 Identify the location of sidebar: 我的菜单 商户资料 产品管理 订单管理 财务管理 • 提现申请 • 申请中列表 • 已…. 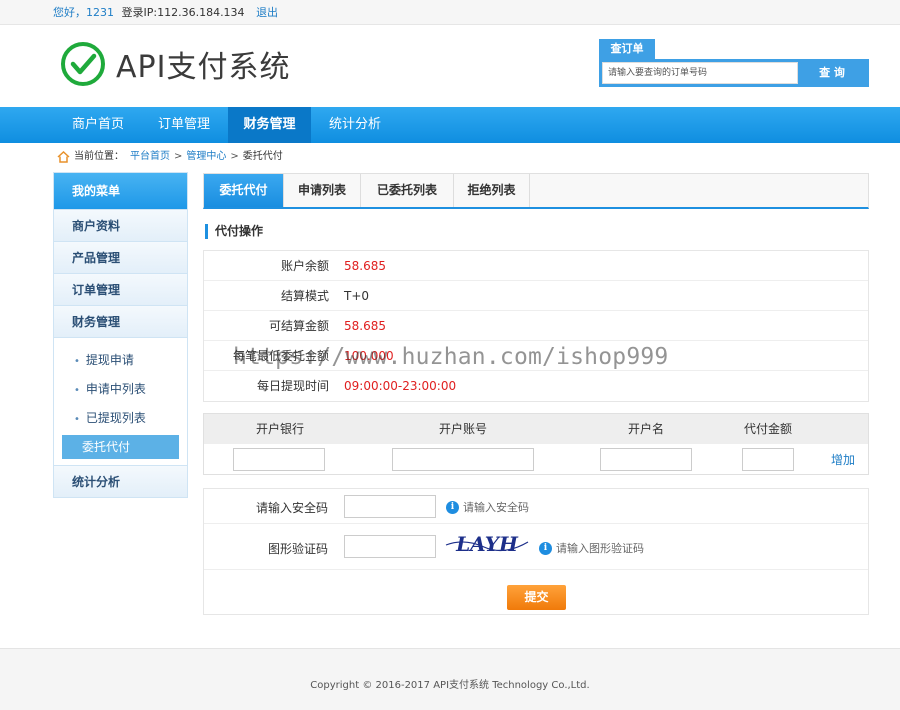
(120, 335).